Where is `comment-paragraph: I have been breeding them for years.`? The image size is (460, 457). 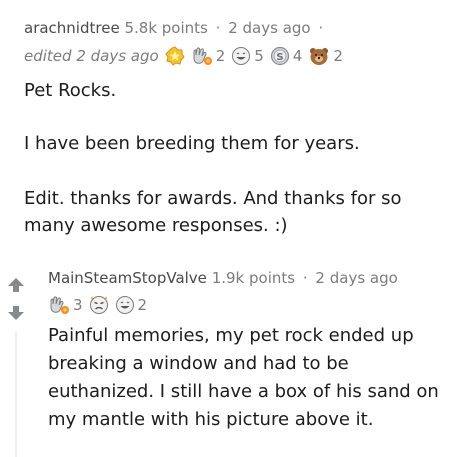 comment-paragraph: I have been breeding them for years. is located at coordinates (192, 143).